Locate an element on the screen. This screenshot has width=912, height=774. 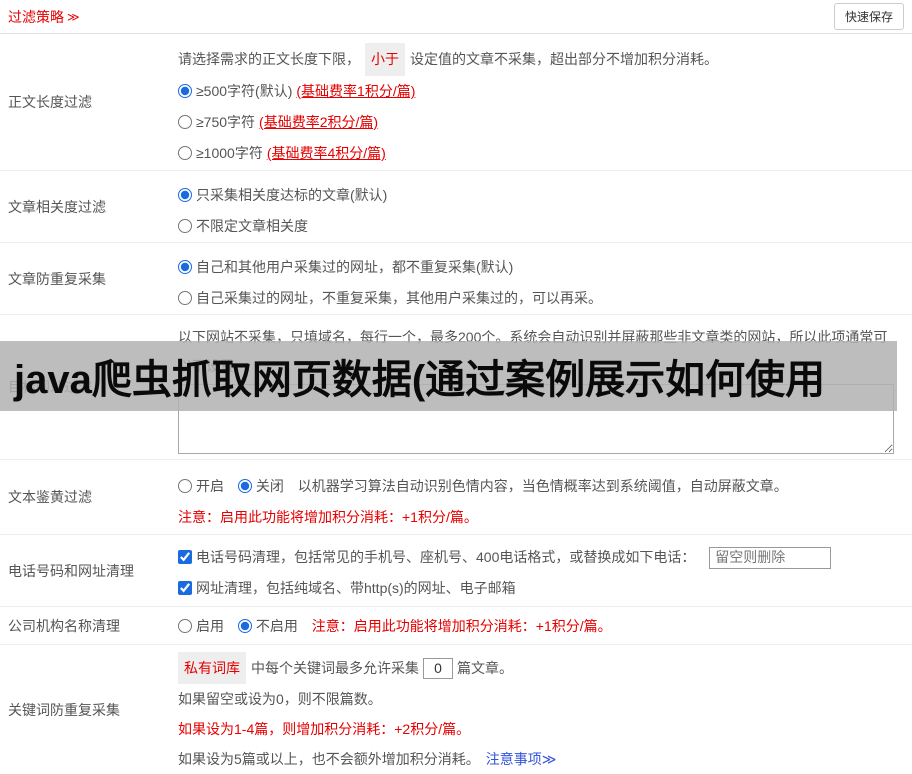
keyword-limit-zero-hint: 如果留空或设为0，则不限篇数。 is located at coordinates (280, 699).